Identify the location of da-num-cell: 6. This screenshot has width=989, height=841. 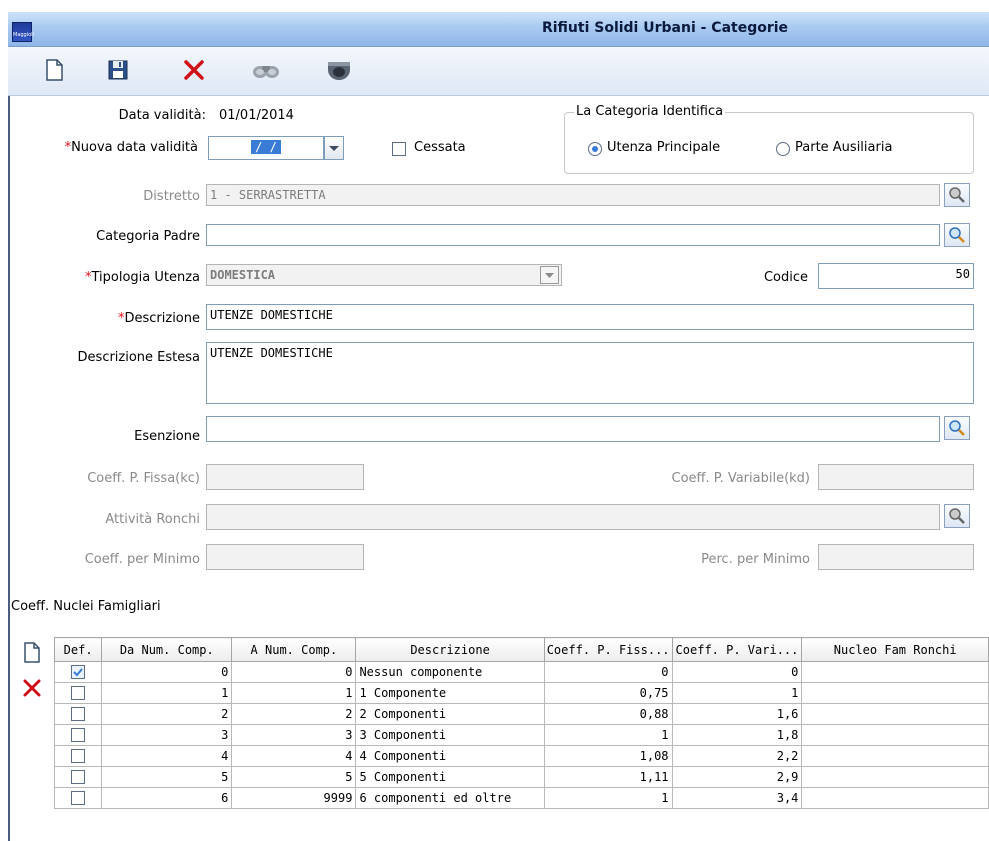
(167, 798).